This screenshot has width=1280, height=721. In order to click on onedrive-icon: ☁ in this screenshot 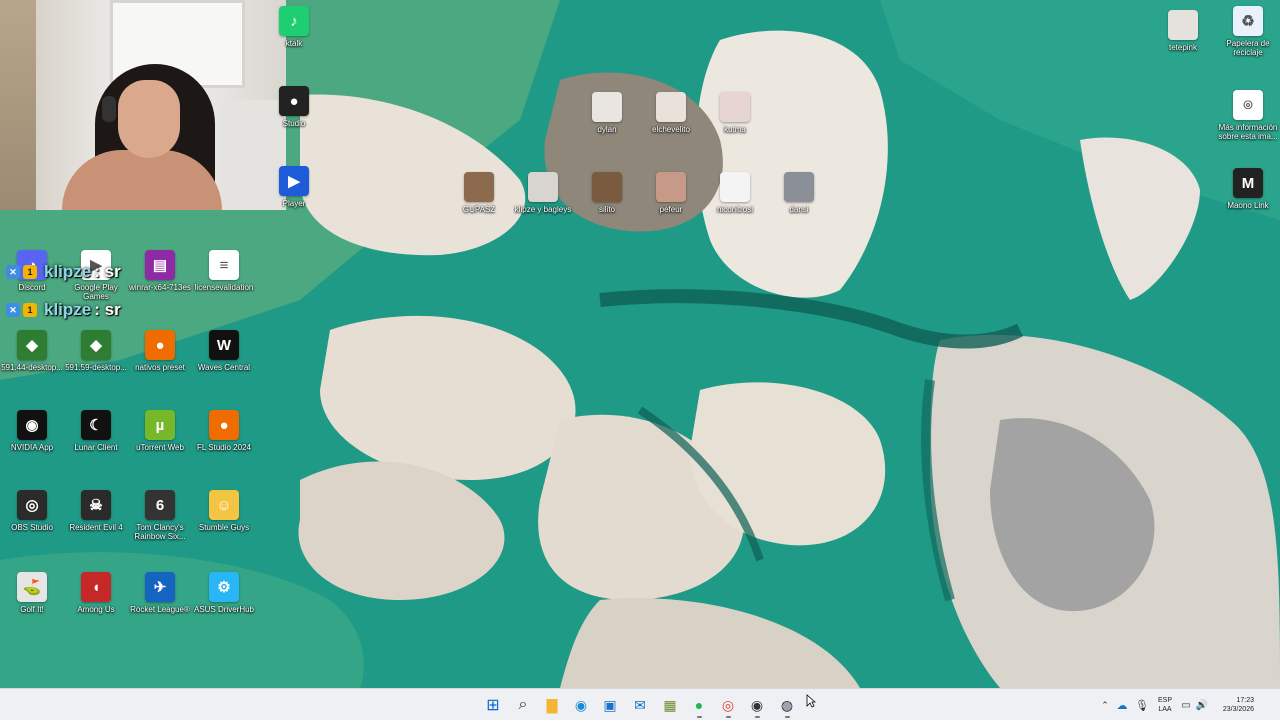, I will do `click(1122, 705)`.